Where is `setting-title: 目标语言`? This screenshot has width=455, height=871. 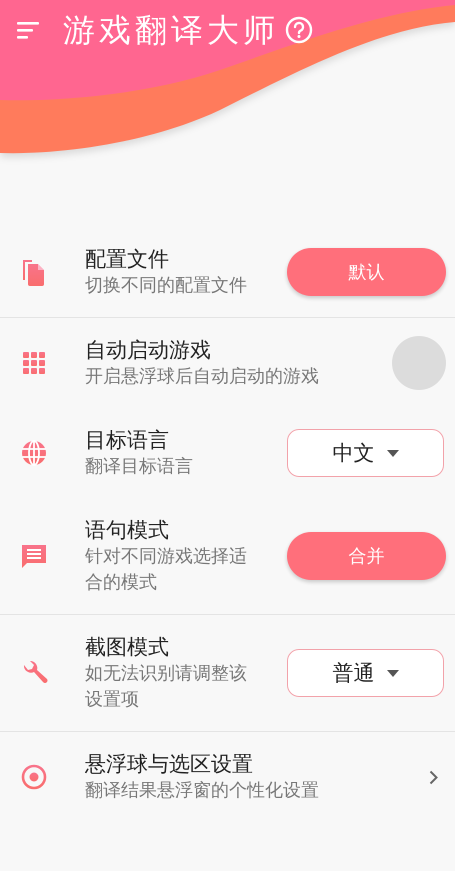 setting-title: 目标语言 is located at coordinates (127, 440).